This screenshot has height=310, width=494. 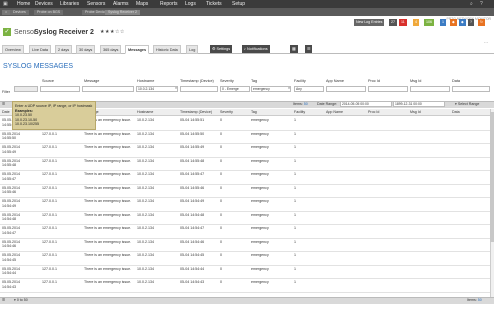 I want to click on paused-sensors-badge: 1, so click(x=443, y=22).